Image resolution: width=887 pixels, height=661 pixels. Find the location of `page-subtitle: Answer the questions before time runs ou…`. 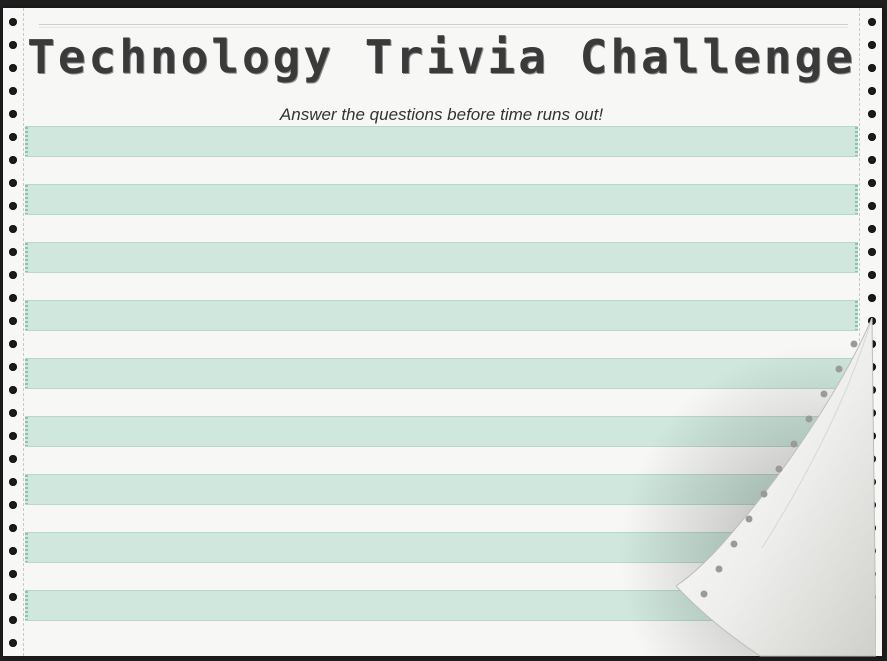

page-subtitle: Answer the questions before time runs ou… is located at coordinates (441, 114).